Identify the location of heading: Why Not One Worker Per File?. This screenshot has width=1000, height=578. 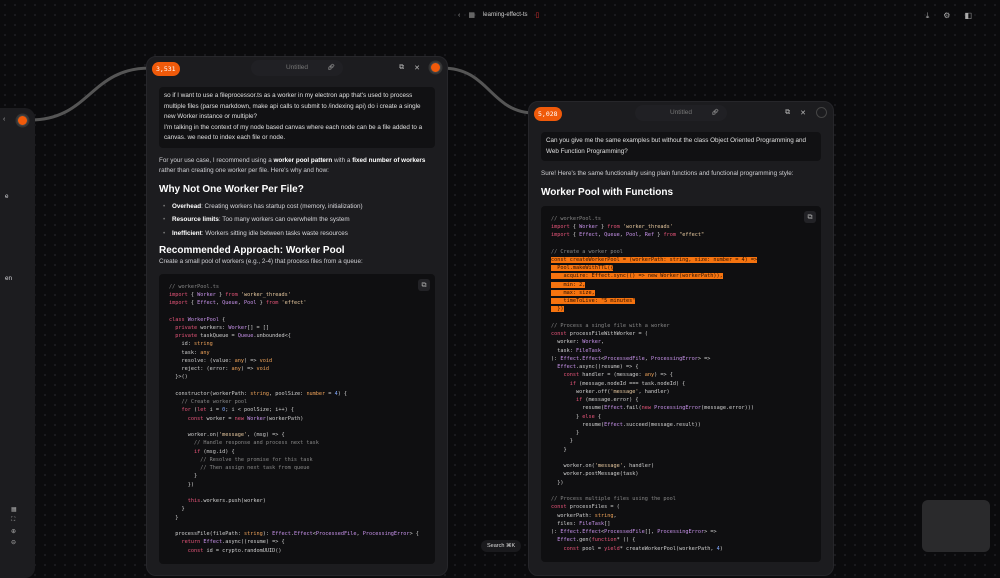
(231, 189).